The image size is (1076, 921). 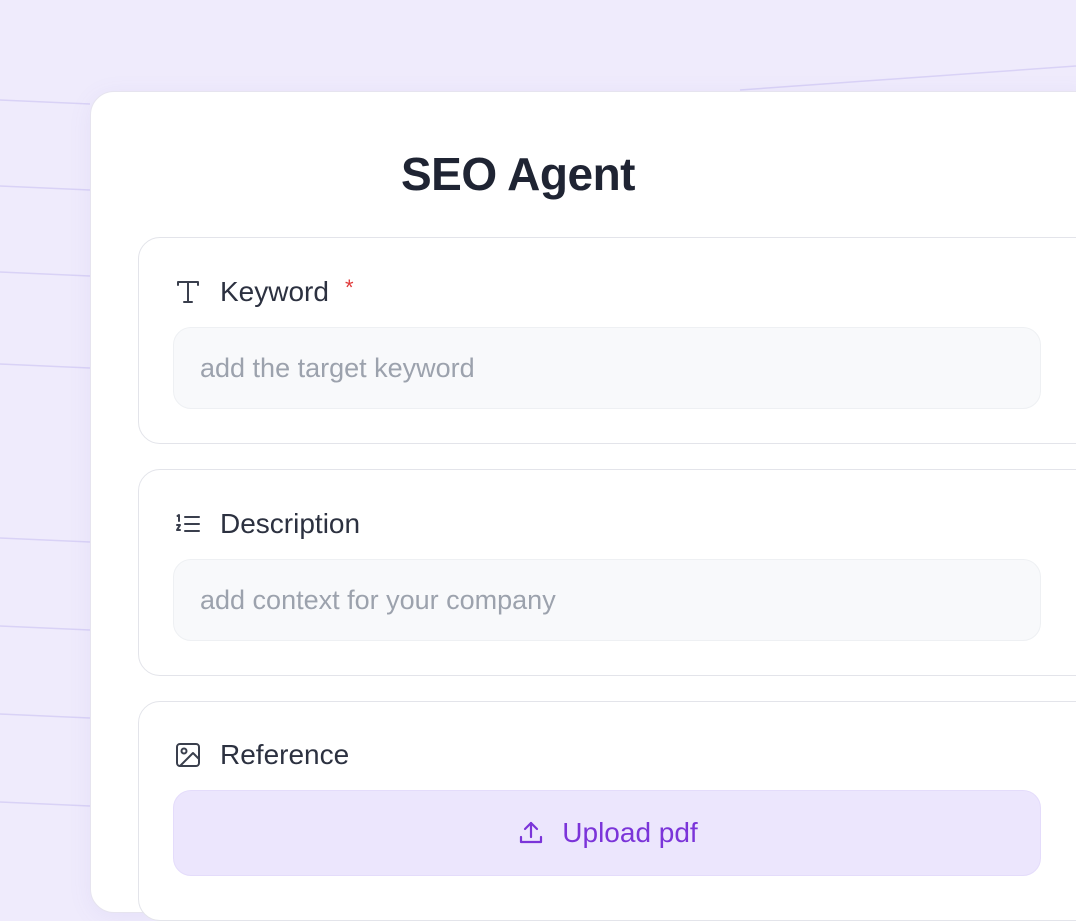 I want to click on description-label: Description, so click(x=290, y=523).